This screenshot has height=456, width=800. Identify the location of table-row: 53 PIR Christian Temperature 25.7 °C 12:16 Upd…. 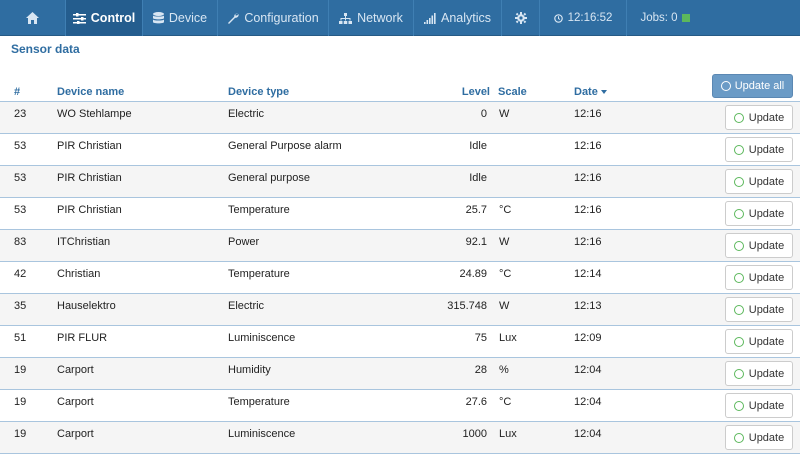
(400, 214).